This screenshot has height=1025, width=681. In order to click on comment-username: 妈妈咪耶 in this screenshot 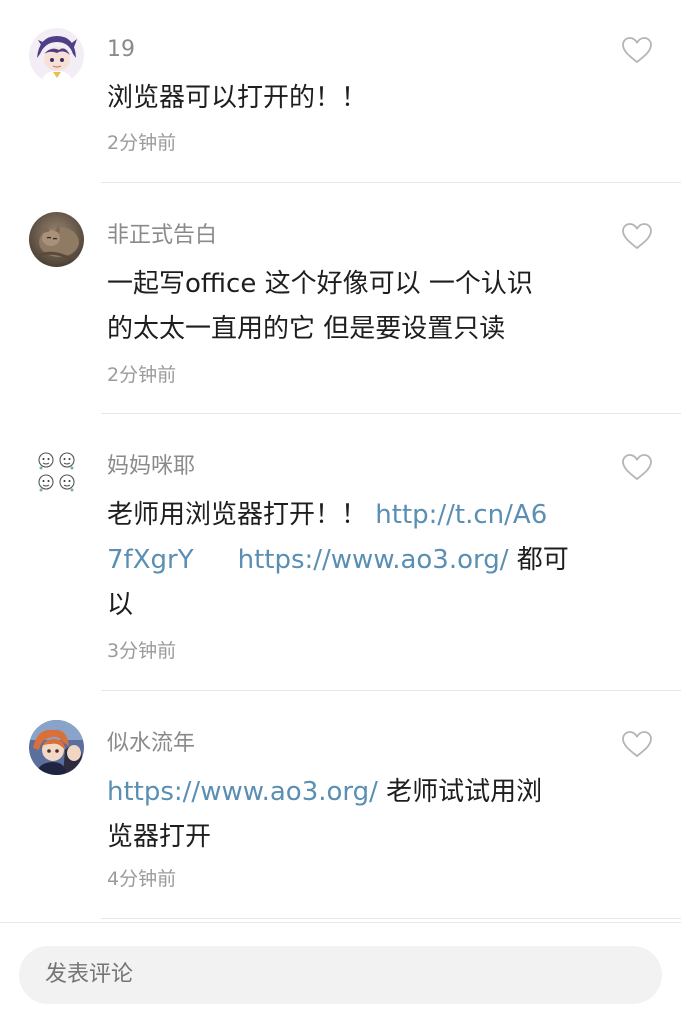, I will do `click(151, 467)`.